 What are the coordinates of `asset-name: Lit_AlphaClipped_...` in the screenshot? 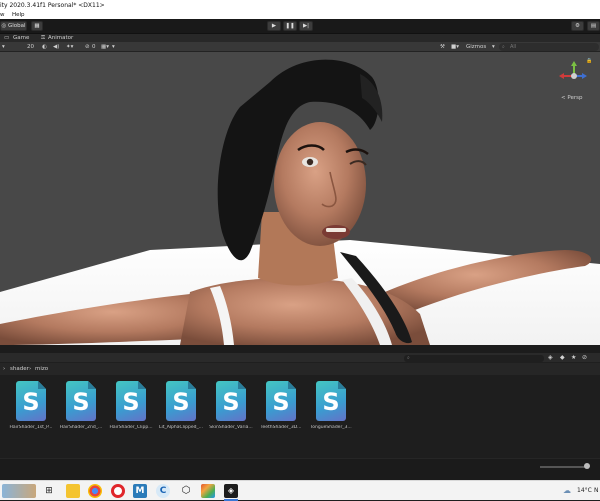 It's located at (181, 427).